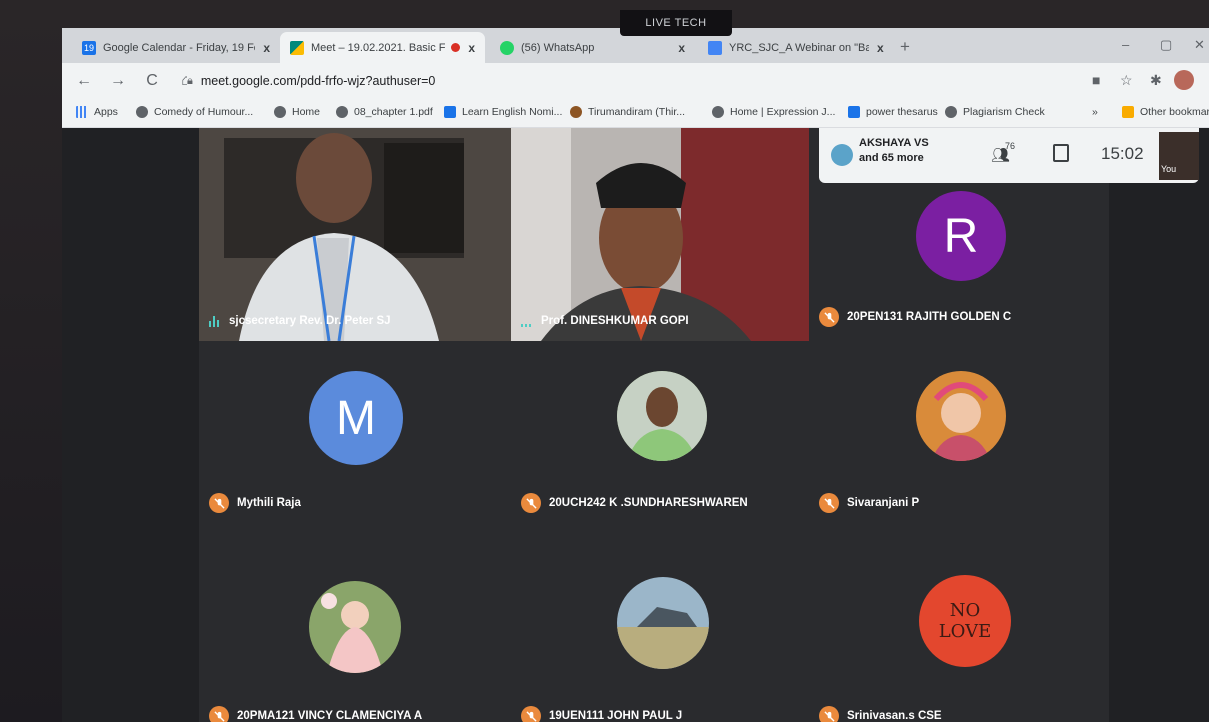 The width and height of the screenshot is (1209, 722). Describe the element at coordinates (152, 81) in the screenshot. I see `reload-button: C` at that location.